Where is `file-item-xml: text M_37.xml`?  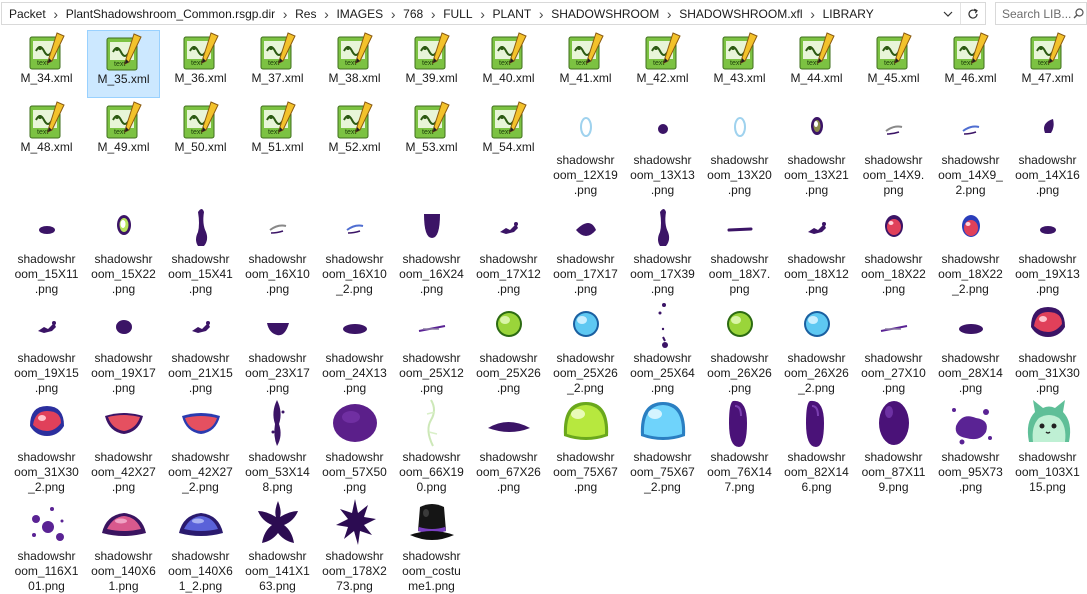
file-item-xml: text M_37.xml is located at coordinates (277, 64).